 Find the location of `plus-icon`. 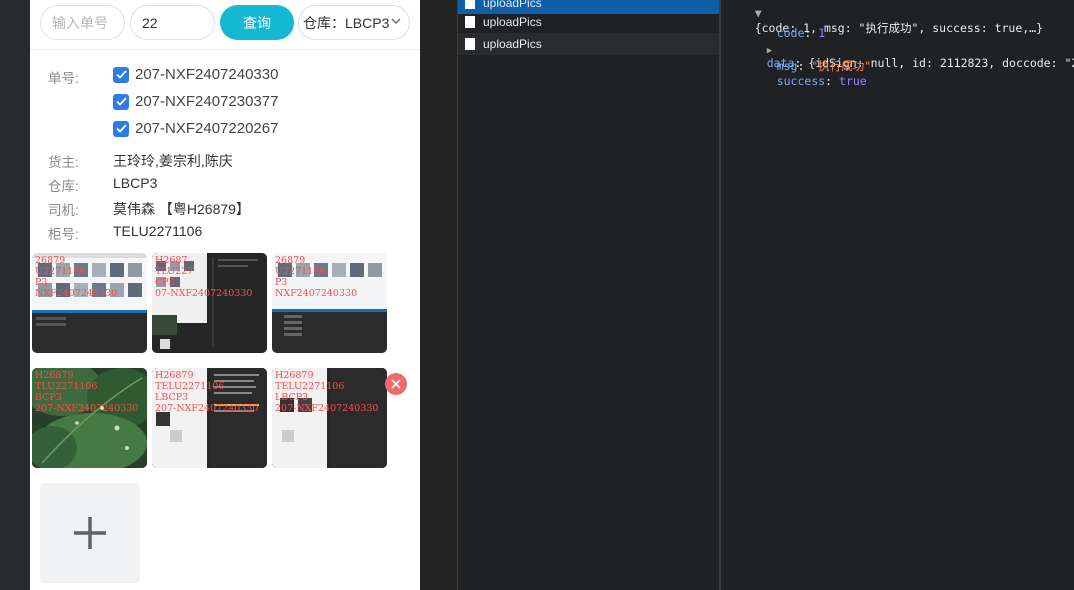

plus-icon is located at coordinates (90, 533).